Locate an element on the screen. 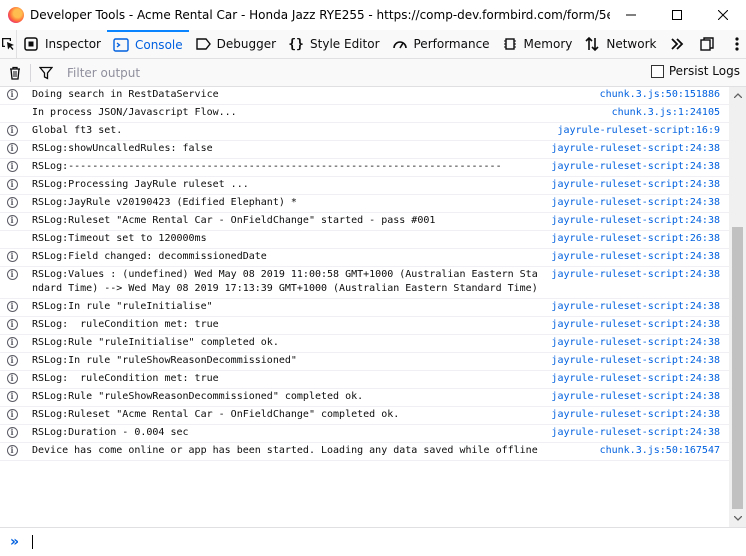  output-scrollbar is located at coordinates (737, 307).